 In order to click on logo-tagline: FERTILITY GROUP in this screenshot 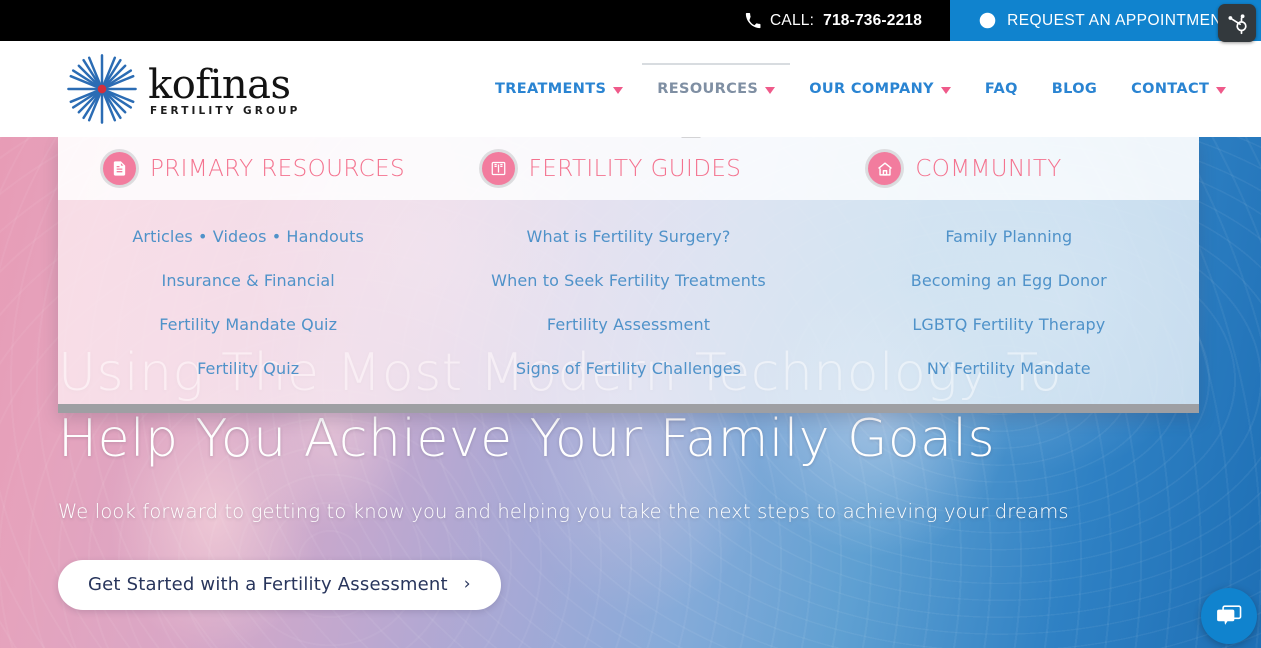, I will do `click(225, 110)`.